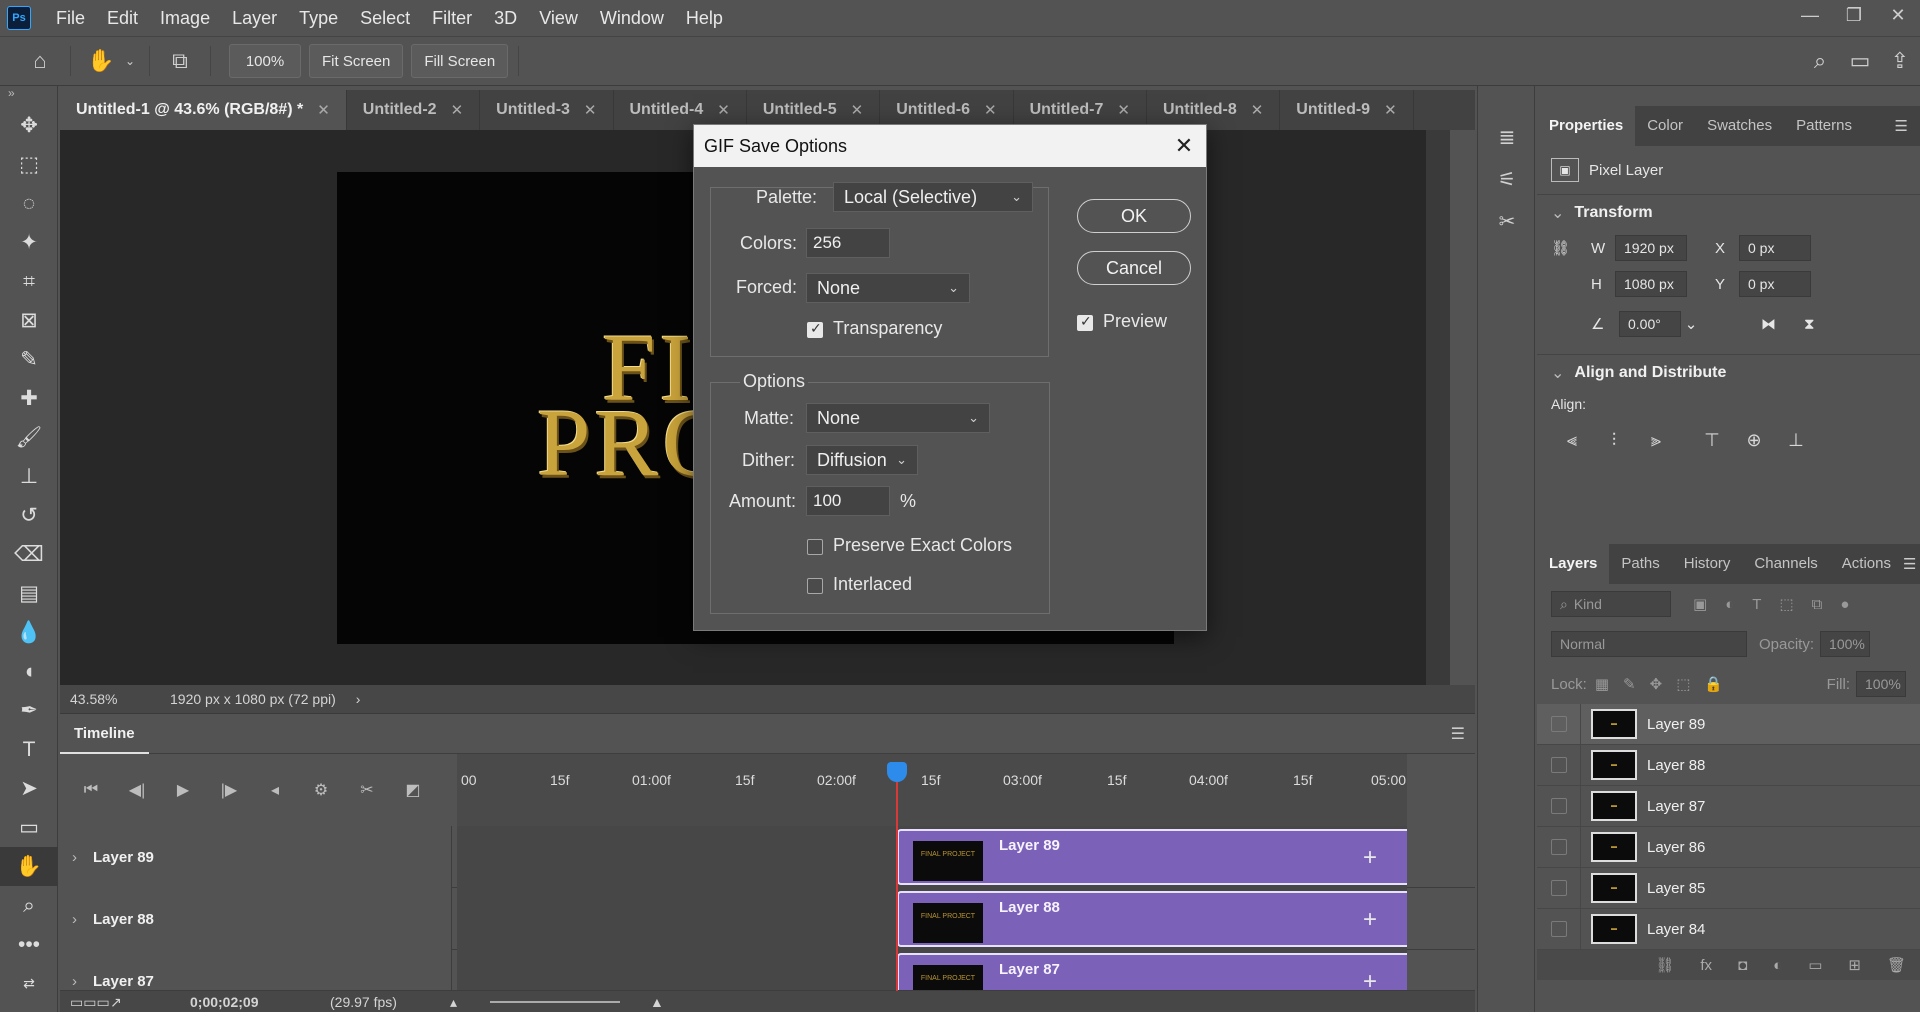  I want to click on go-to-first-frame-icon: ⏮, so click(91, 790).